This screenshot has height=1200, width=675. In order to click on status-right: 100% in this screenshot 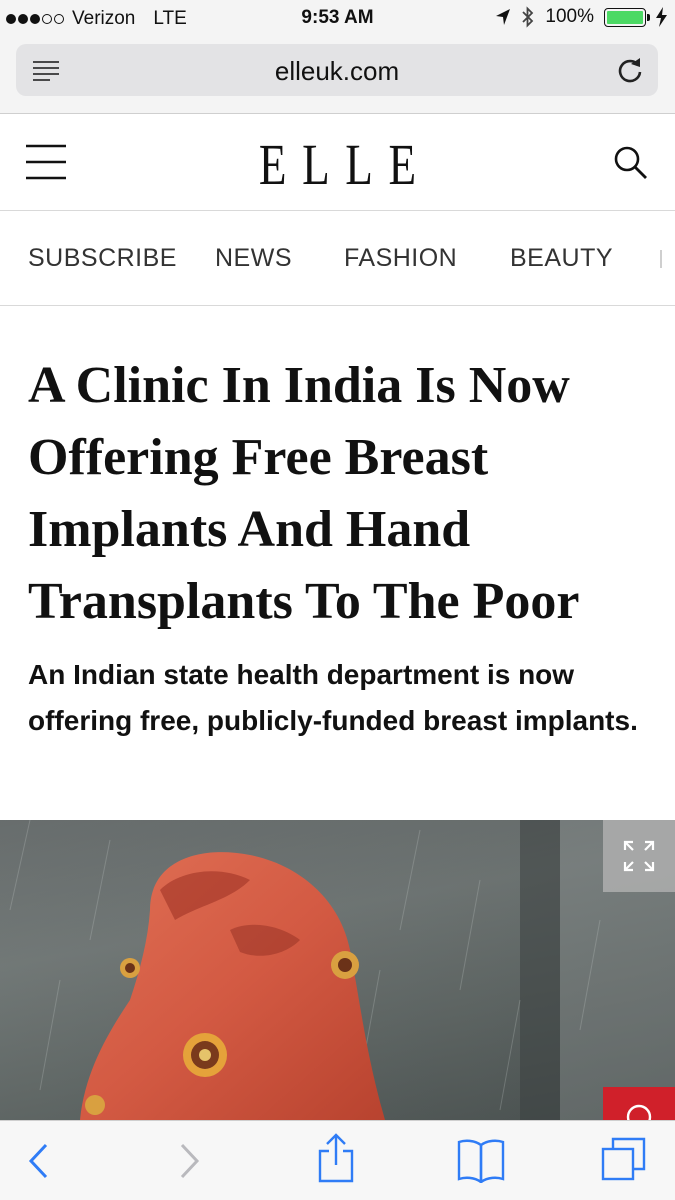, I will do `click(581, 17)`.